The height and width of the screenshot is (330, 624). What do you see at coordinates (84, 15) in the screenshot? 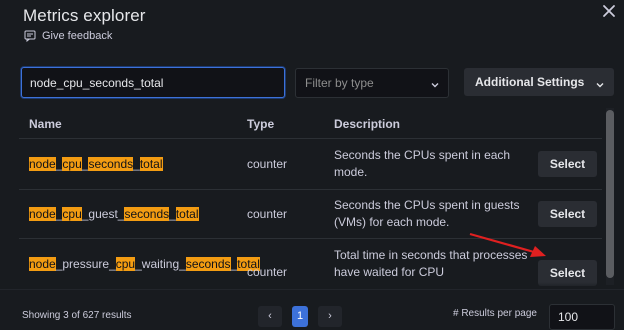
I see `dialog-title: Metrics explorer` at bounding box center [84, 15].